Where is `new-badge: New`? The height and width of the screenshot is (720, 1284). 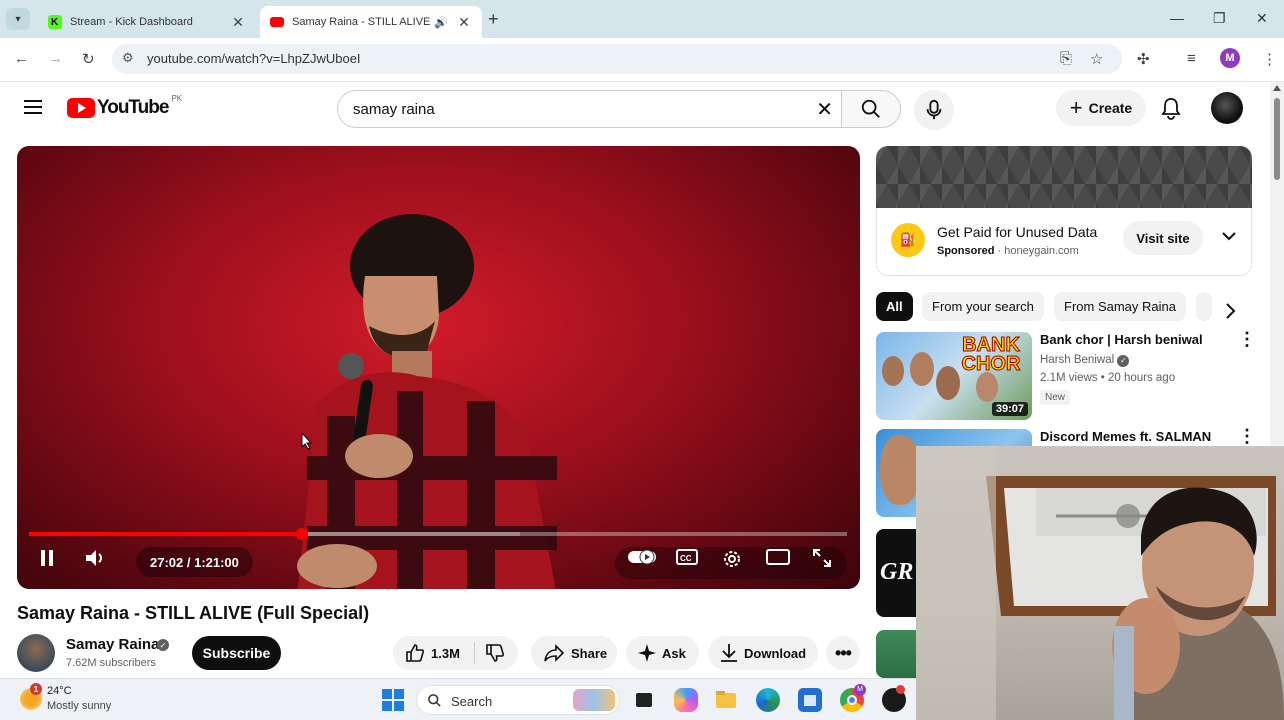
new-badge: New is located at coordinates (1055, 397).